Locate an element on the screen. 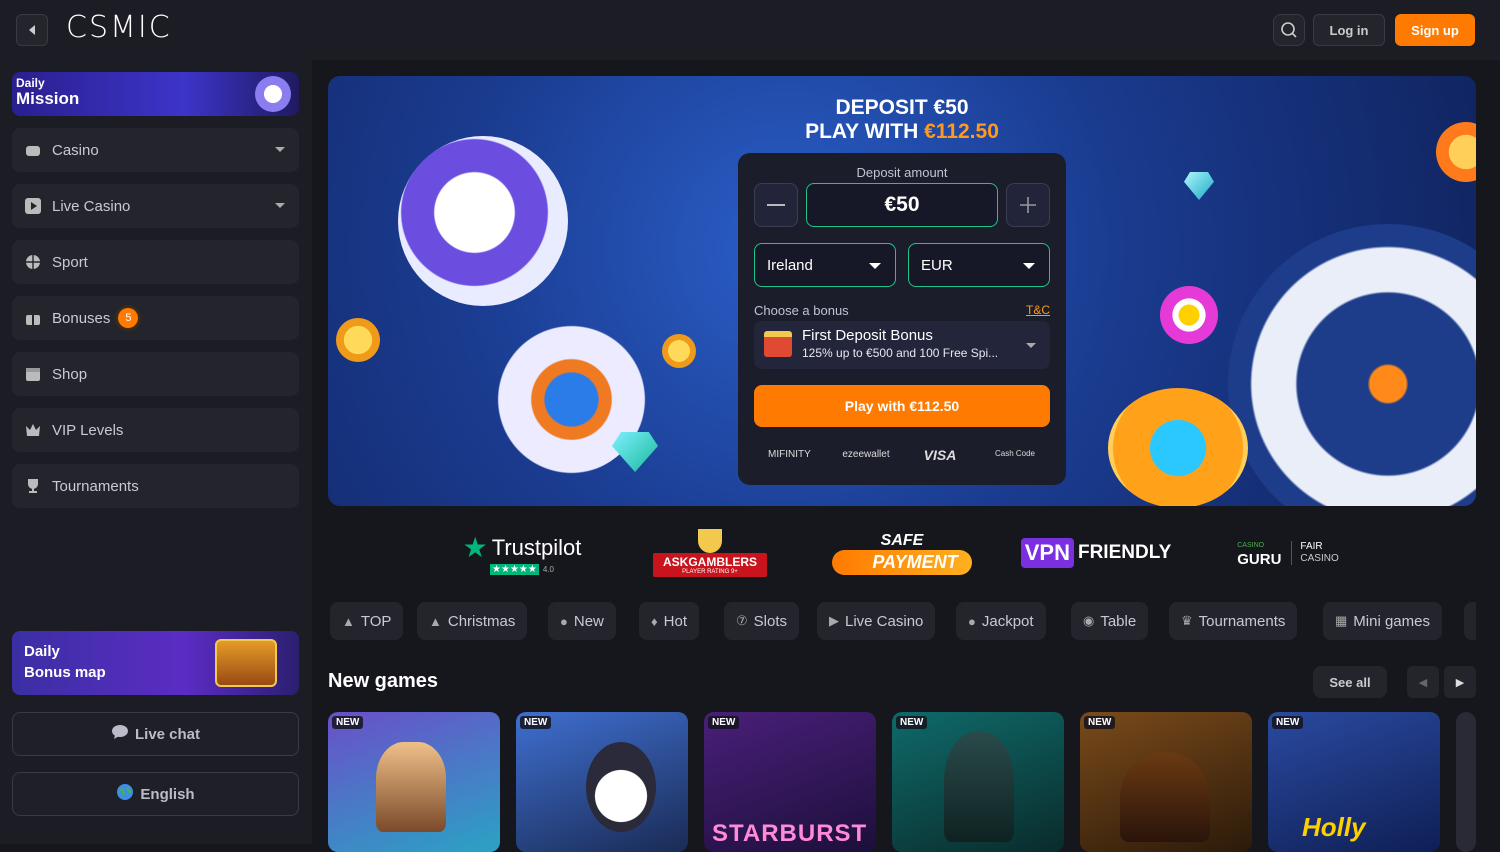  treasure-chest-icon is located at coordinates (246, 663).